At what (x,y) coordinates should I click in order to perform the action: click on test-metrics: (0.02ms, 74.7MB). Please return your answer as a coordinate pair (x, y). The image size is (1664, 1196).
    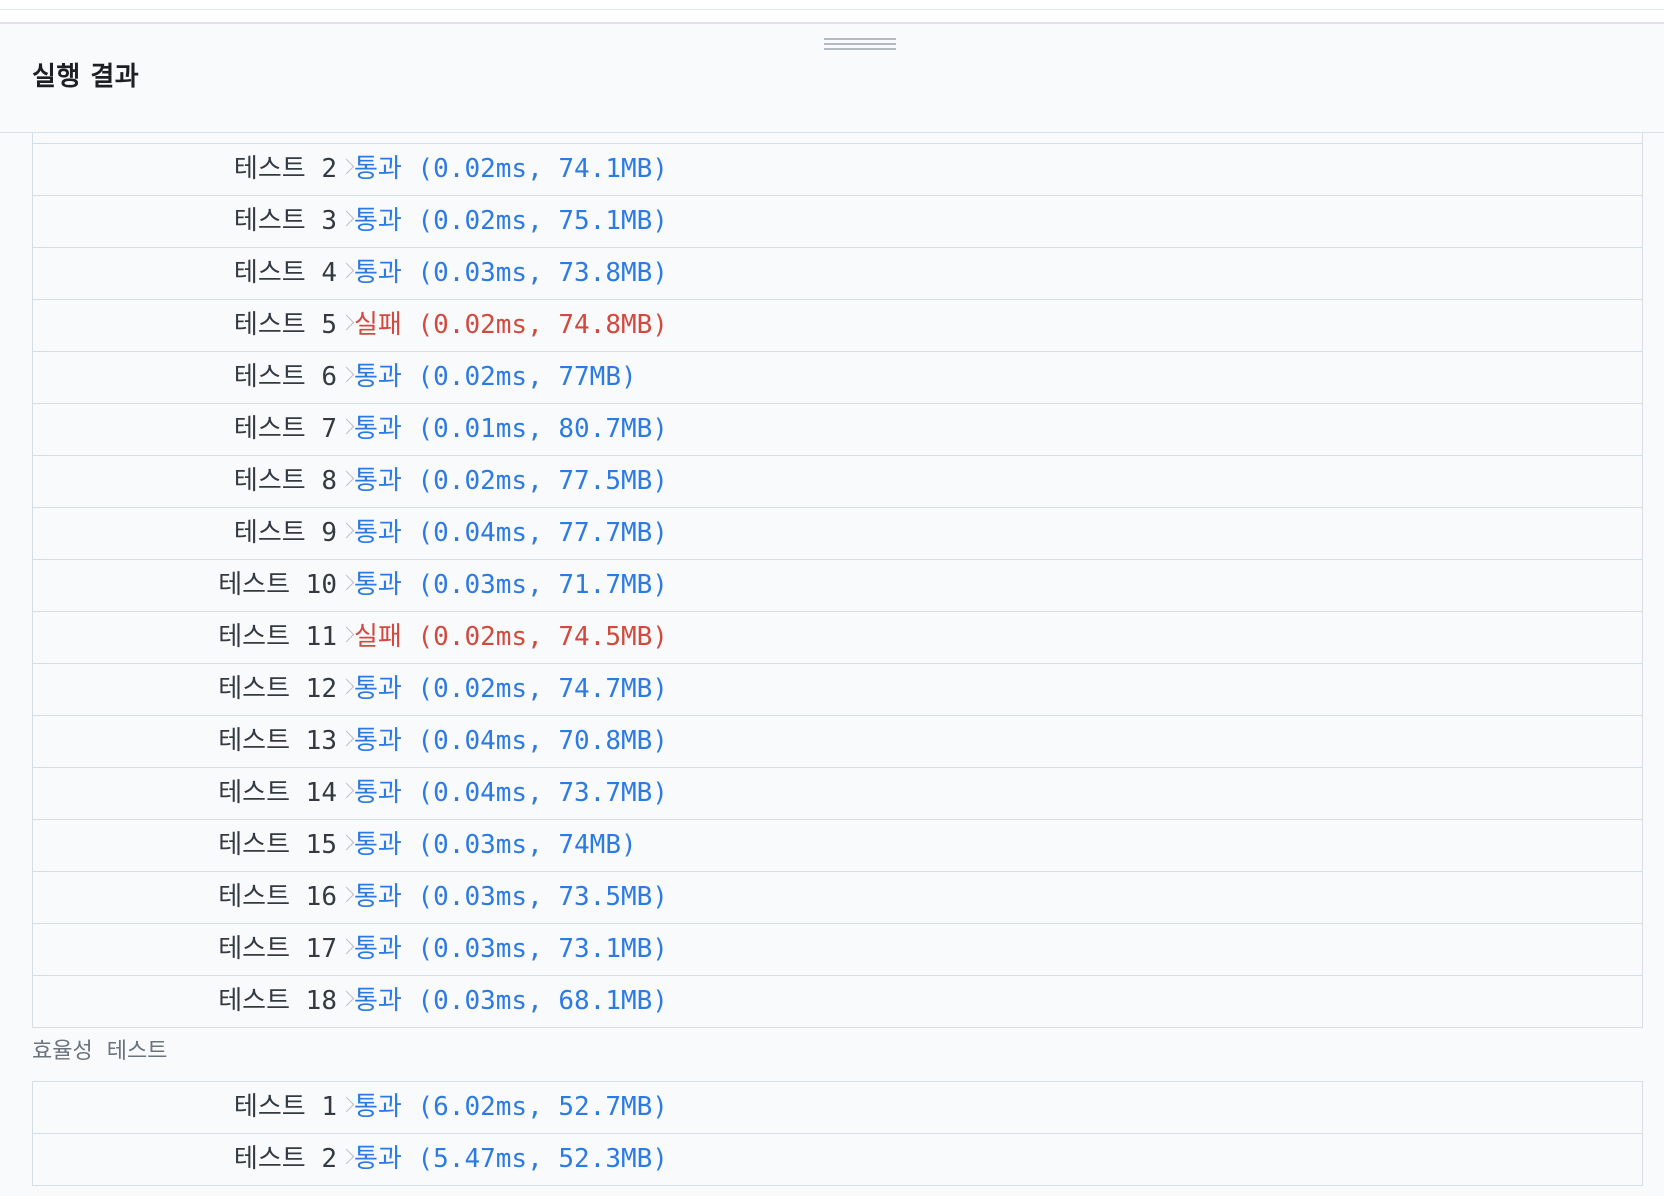
    Looking at the image, I should click on (542, 689).